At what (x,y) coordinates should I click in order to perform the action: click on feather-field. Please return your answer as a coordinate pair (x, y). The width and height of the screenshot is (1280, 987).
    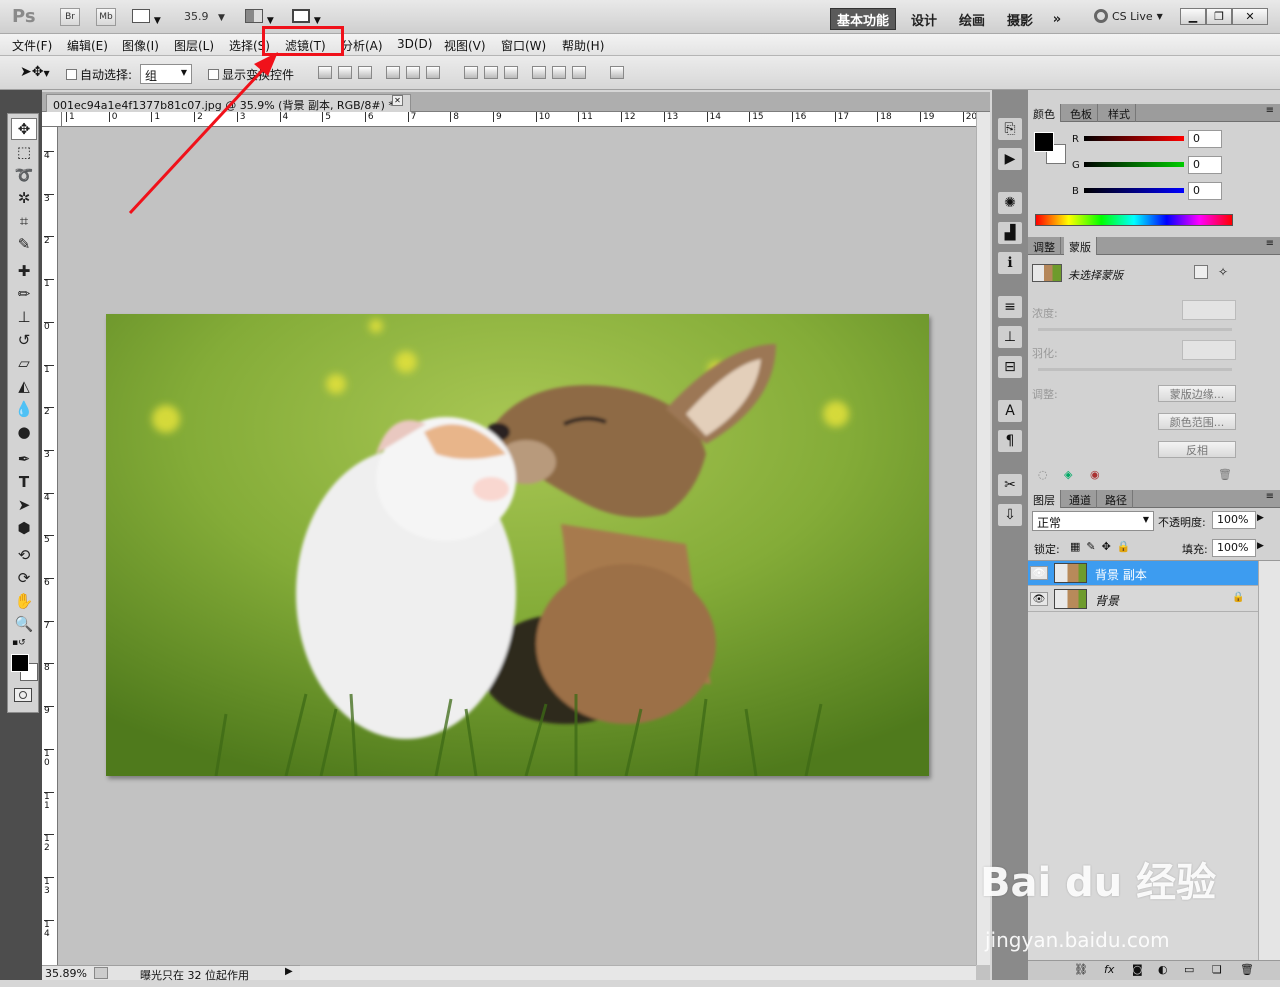
    Looking at the image, I should click on (1209, 350).